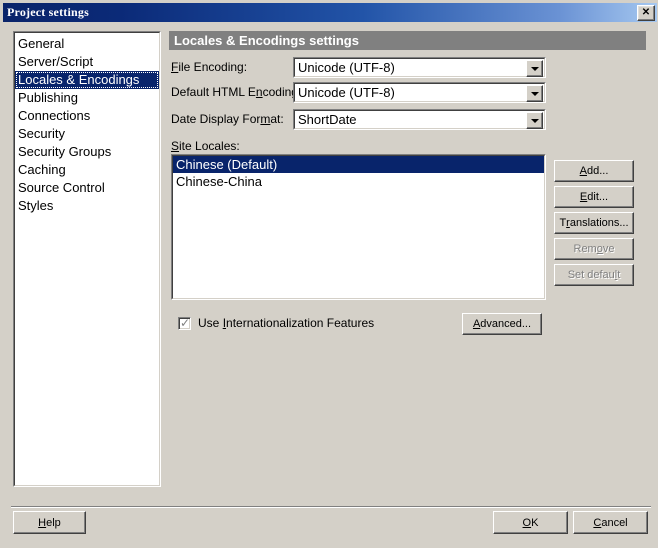  What do you see at coordinates (286, 323) in the screenshot?
I see `use-internationalization-label: Use Internationalization Features` at bounding box center [286, 323].